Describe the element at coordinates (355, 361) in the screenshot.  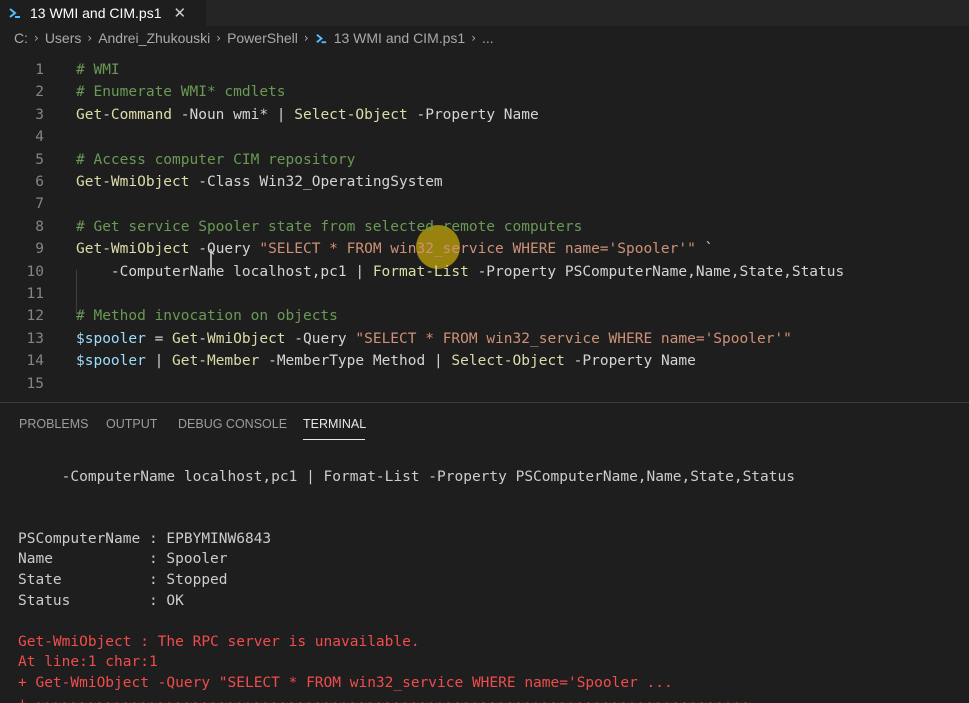
I see `code-token: -MemberType Method |` at that location.